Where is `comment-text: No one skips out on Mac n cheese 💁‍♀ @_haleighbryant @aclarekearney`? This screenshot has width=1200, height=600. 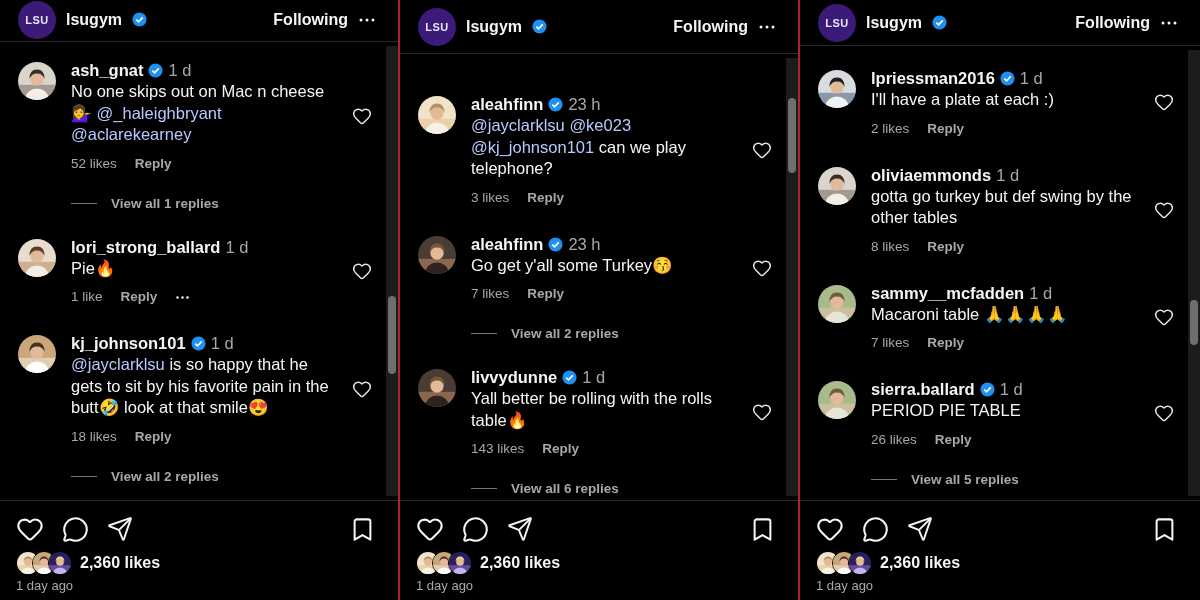 comment-text: No one skips out on Mac n cheese 💁‍♀ @_haleighbryant @aclarekearney is located at coordinates (198, 113).